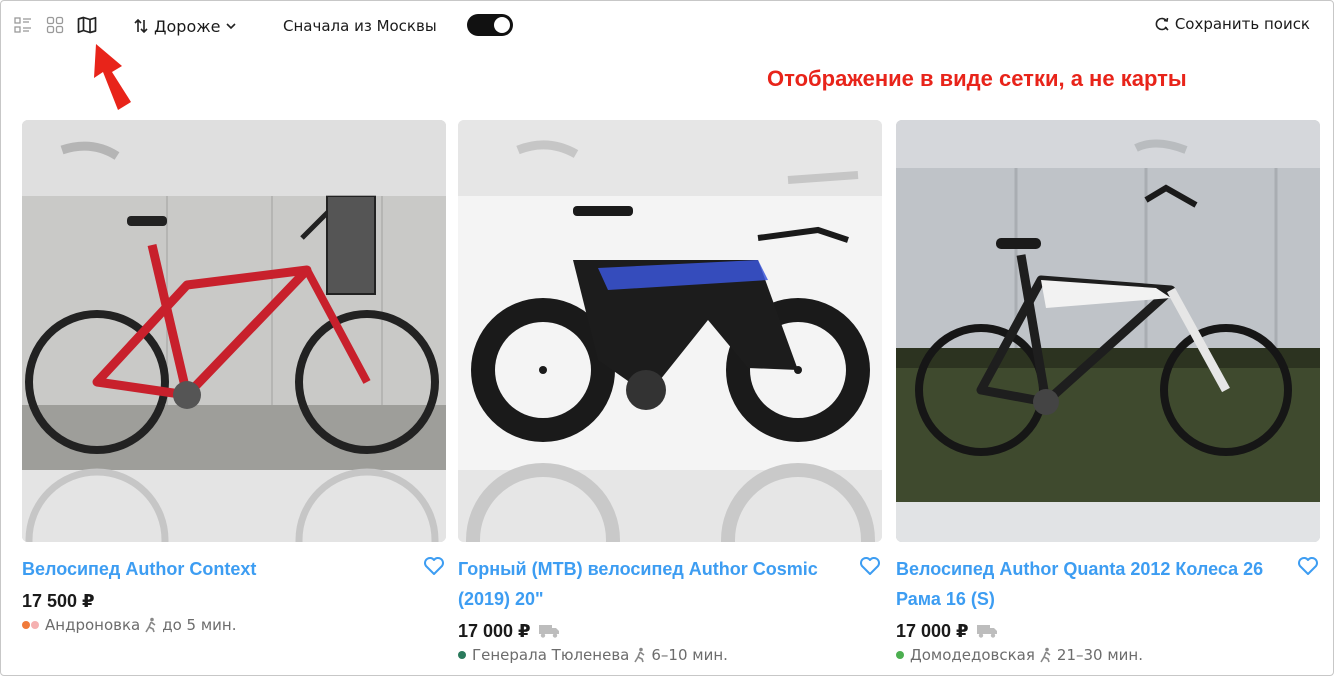 The width and height of the screenshot is (1336, 678). I want to click on listing-location: Домодедовская 21–30 мин., so click(1108, 655).